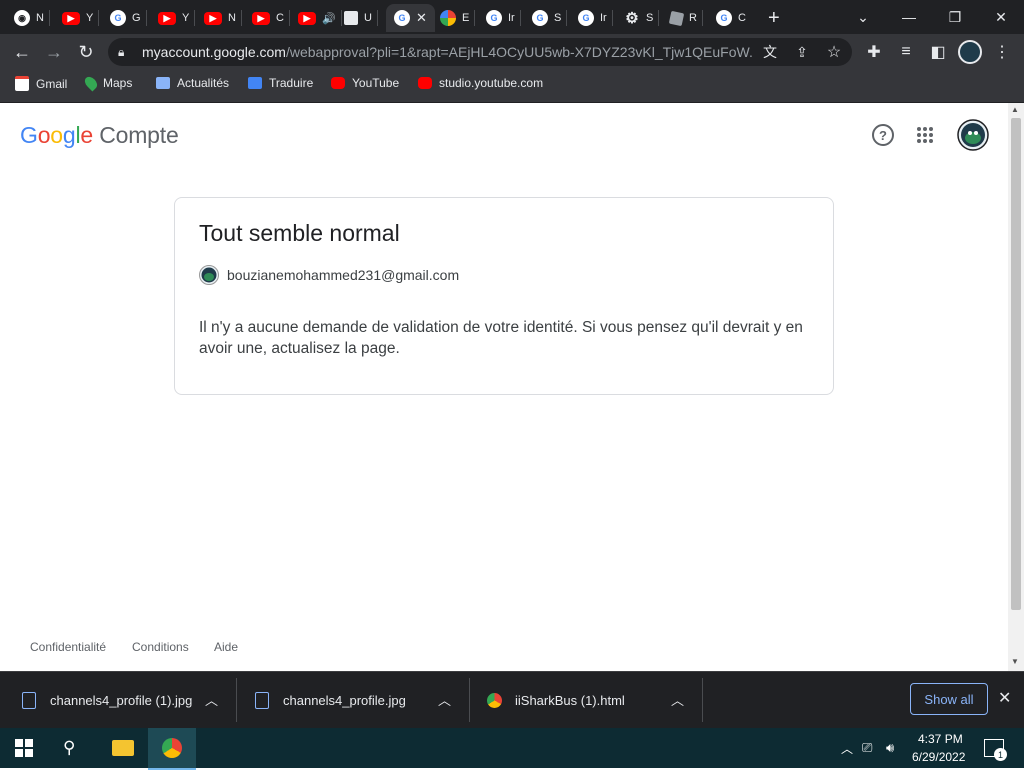  I want to click on google-wordmark-letter: o, so click(44, 135).